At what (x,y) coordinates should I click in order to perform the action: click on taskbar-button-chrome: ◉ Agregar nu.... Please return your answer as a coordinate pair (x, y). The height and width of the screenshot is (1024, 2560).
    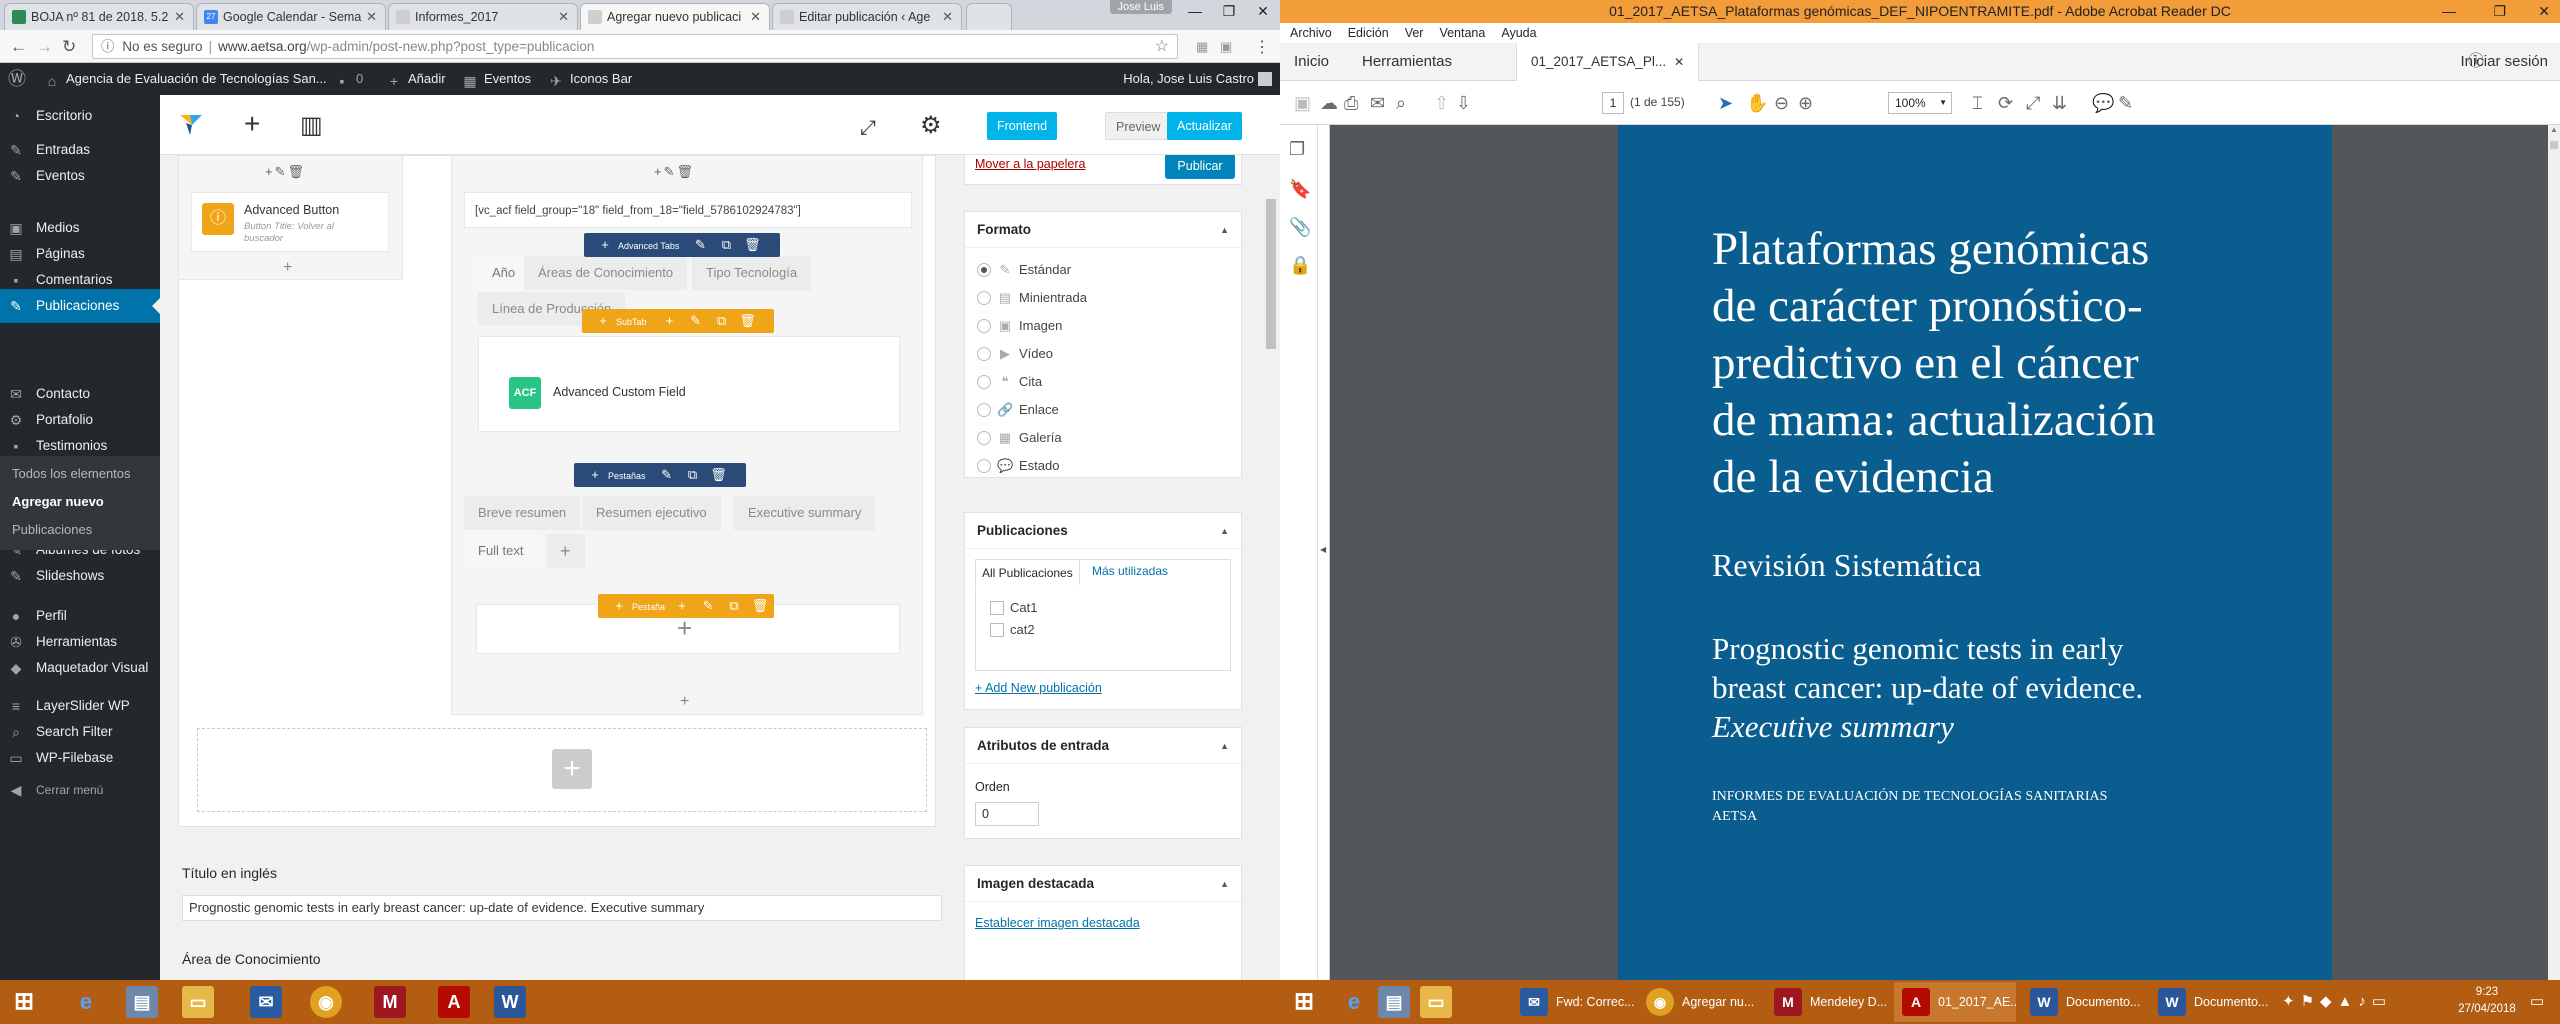
    Looking at the image, I should click on (1699, 1002).